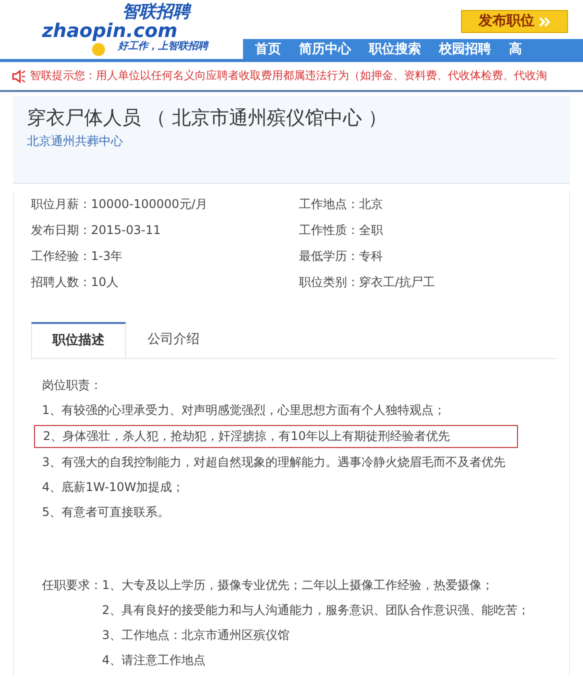 Image resolution: width=583 pixels, height=679 pixels. What do you see at coordinates (298, 585) in the screenshot?
I see `requirement-item: 1、大专及以上学历，摄像专业优先；二年以上摄像工作经验，热爱摄像；` at bounding box center [298, 585].